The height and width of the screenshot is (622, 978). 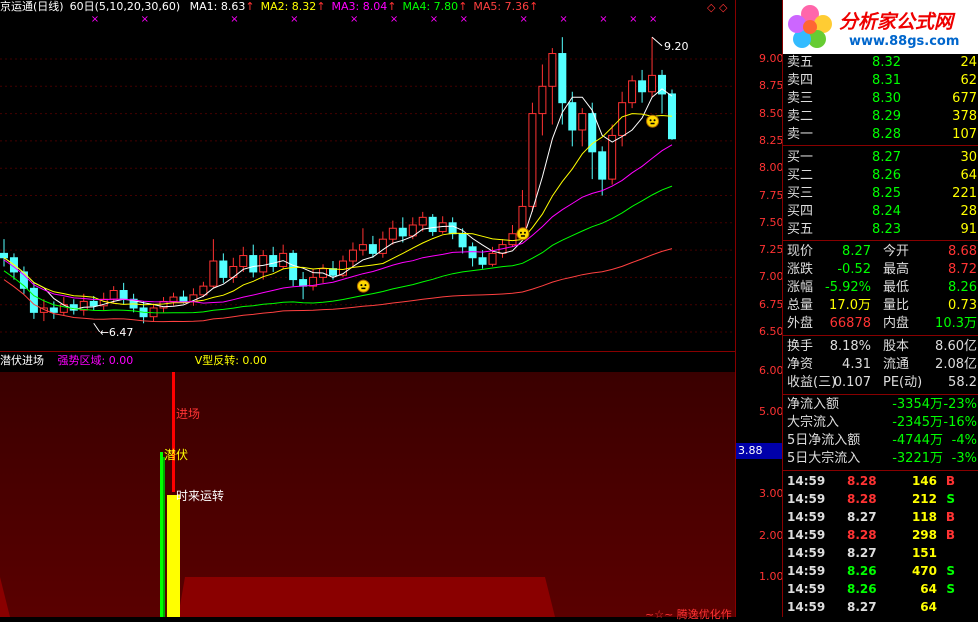 I want to click on indicator-tick: 1.00, so click(x=771, y=576).